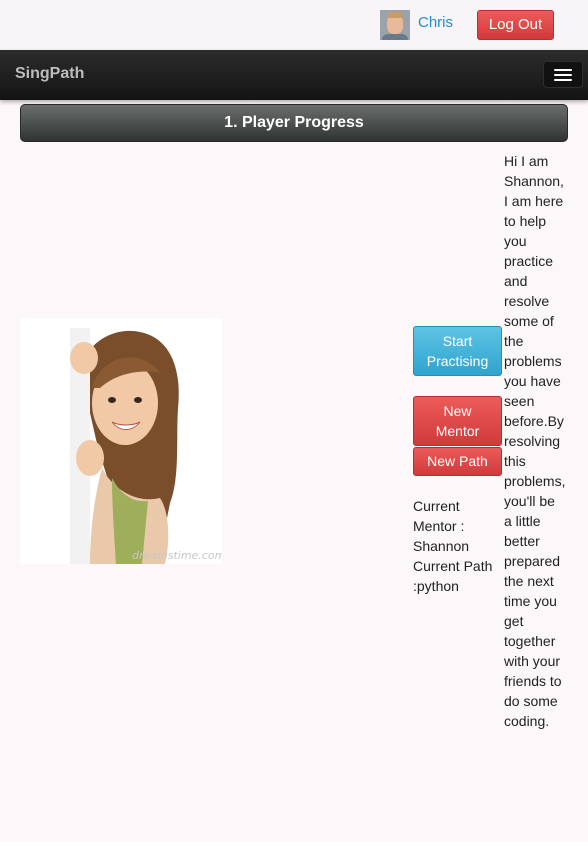 The image size is (588, 842). Describe the element at coordinates (457, 461) in the screenshot. I see `new-path-button: New Path` at that location.